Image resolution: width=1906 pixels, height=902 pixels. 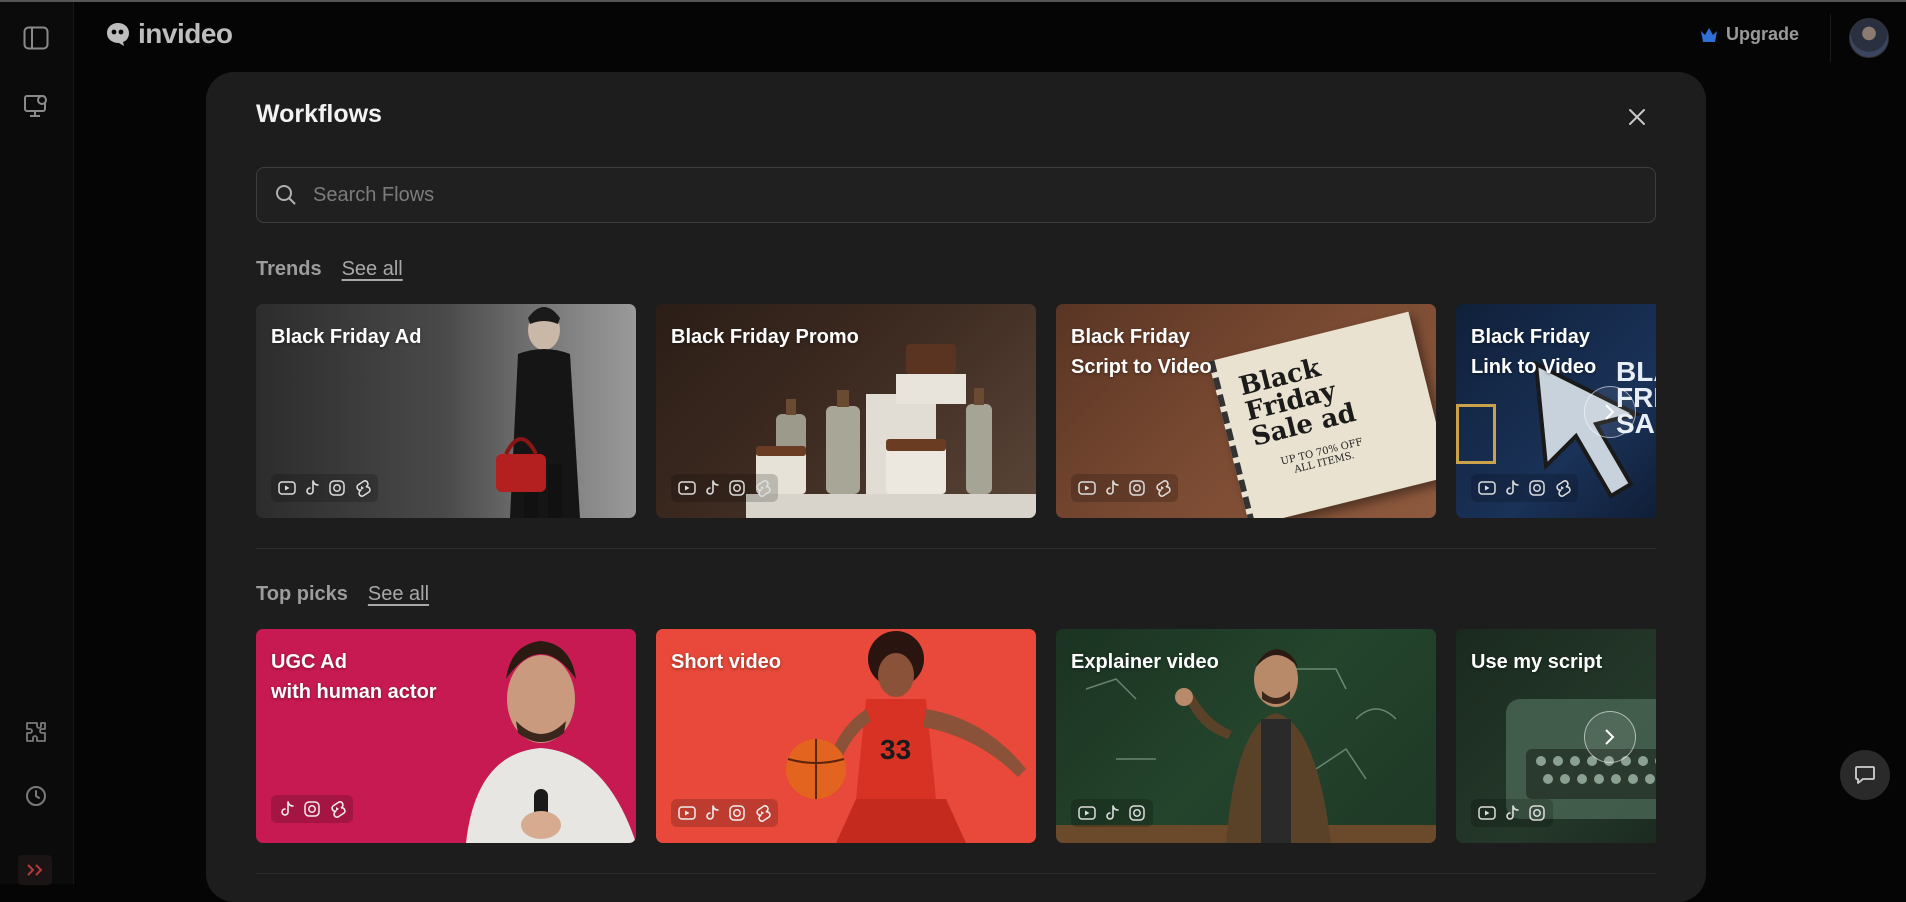 I want to click on man-with-microphone-illustration, so click(x=551, y=742).